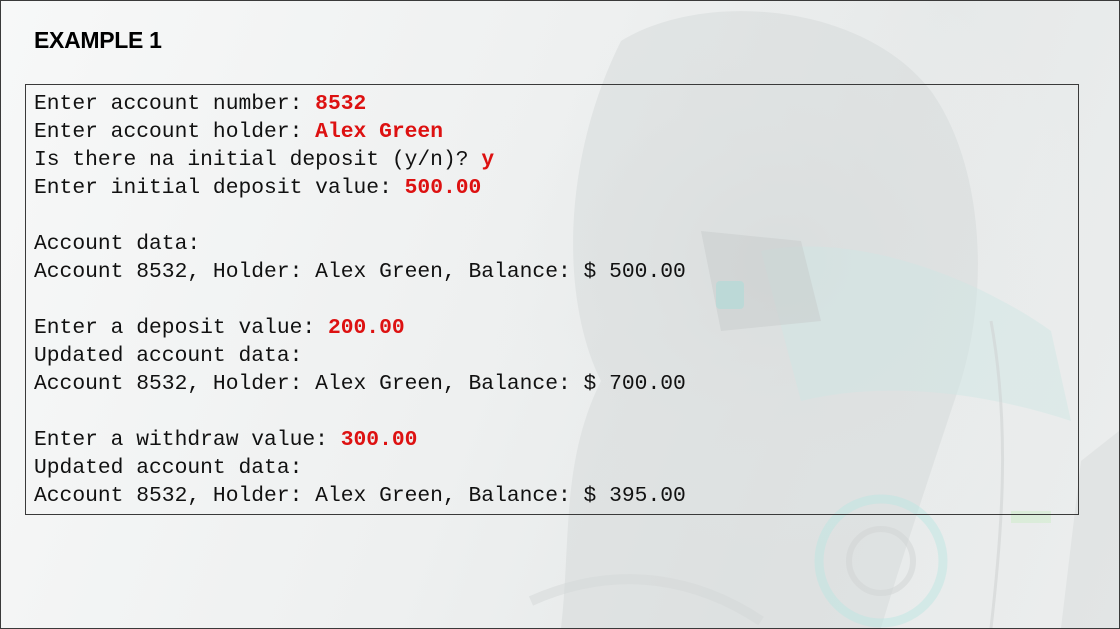 The width and height of the screenshot is (1120, 629). Describe the element at coordinates (379, 440) in the screenshot. I see `user-input-text: 300.00` at that location.